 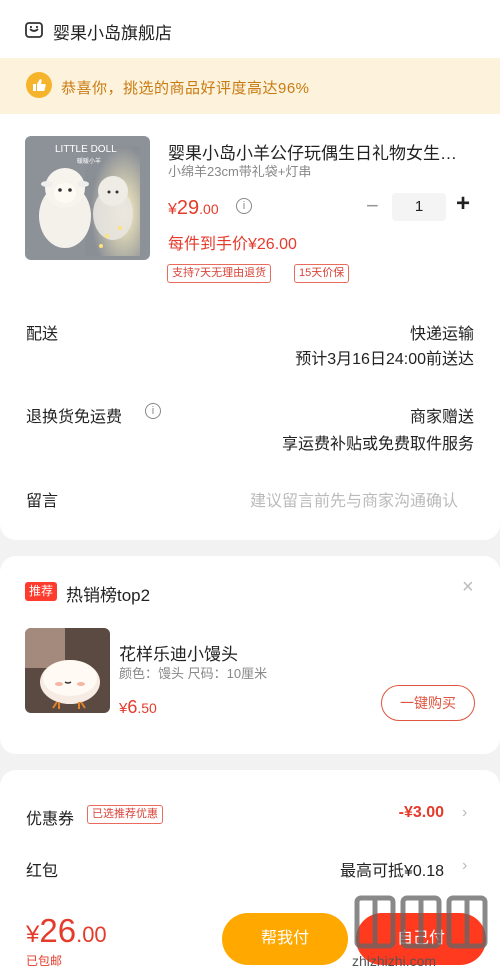 I want to click on recommend-price: ¥6.50, so click(x=138, y=707).